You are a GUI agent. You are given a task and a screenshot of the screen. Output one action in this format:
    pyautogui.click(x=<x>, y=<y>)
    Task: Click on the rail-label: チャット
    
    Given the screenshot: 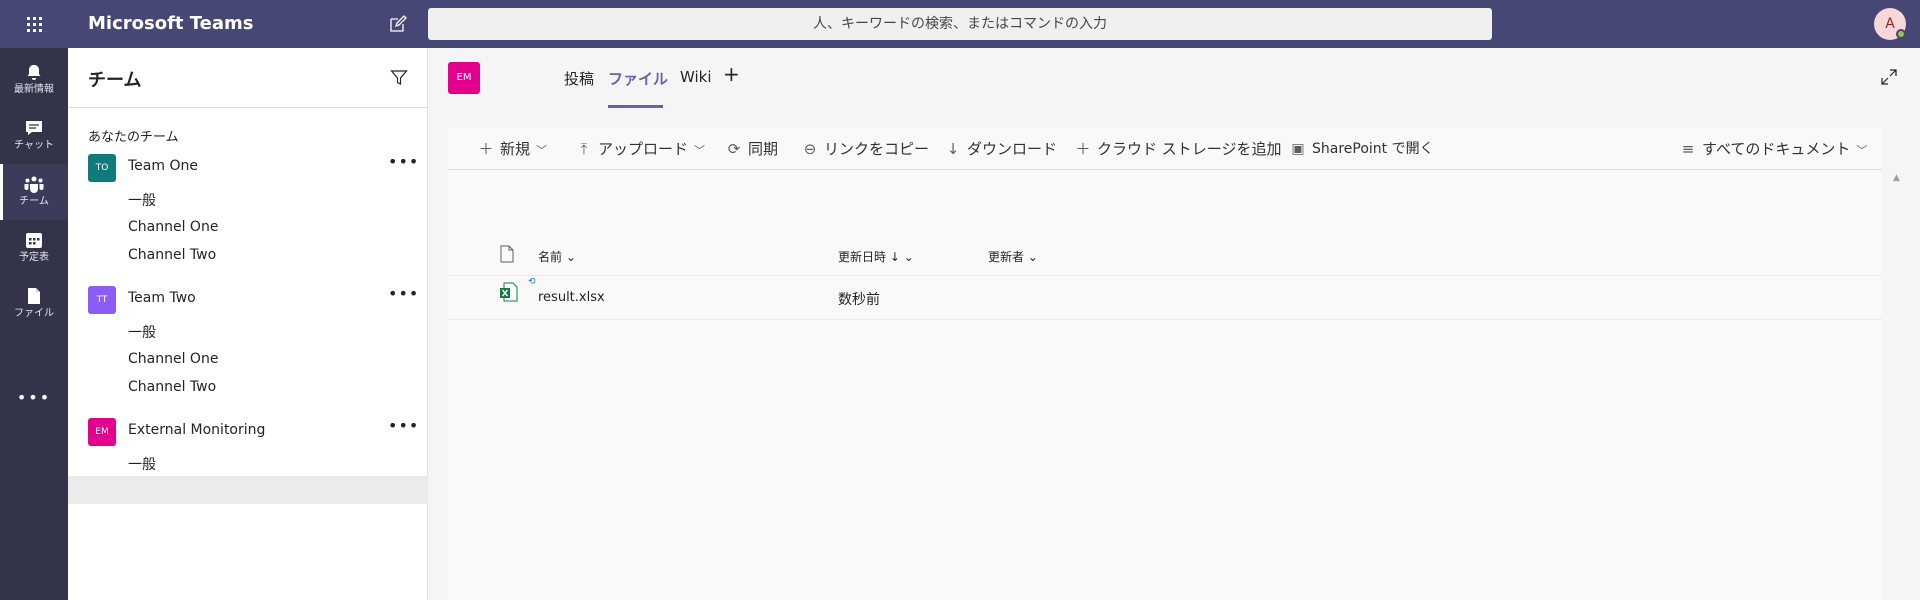 What is the action you would take?
    pyautogui.click(x=34, y=145)
    